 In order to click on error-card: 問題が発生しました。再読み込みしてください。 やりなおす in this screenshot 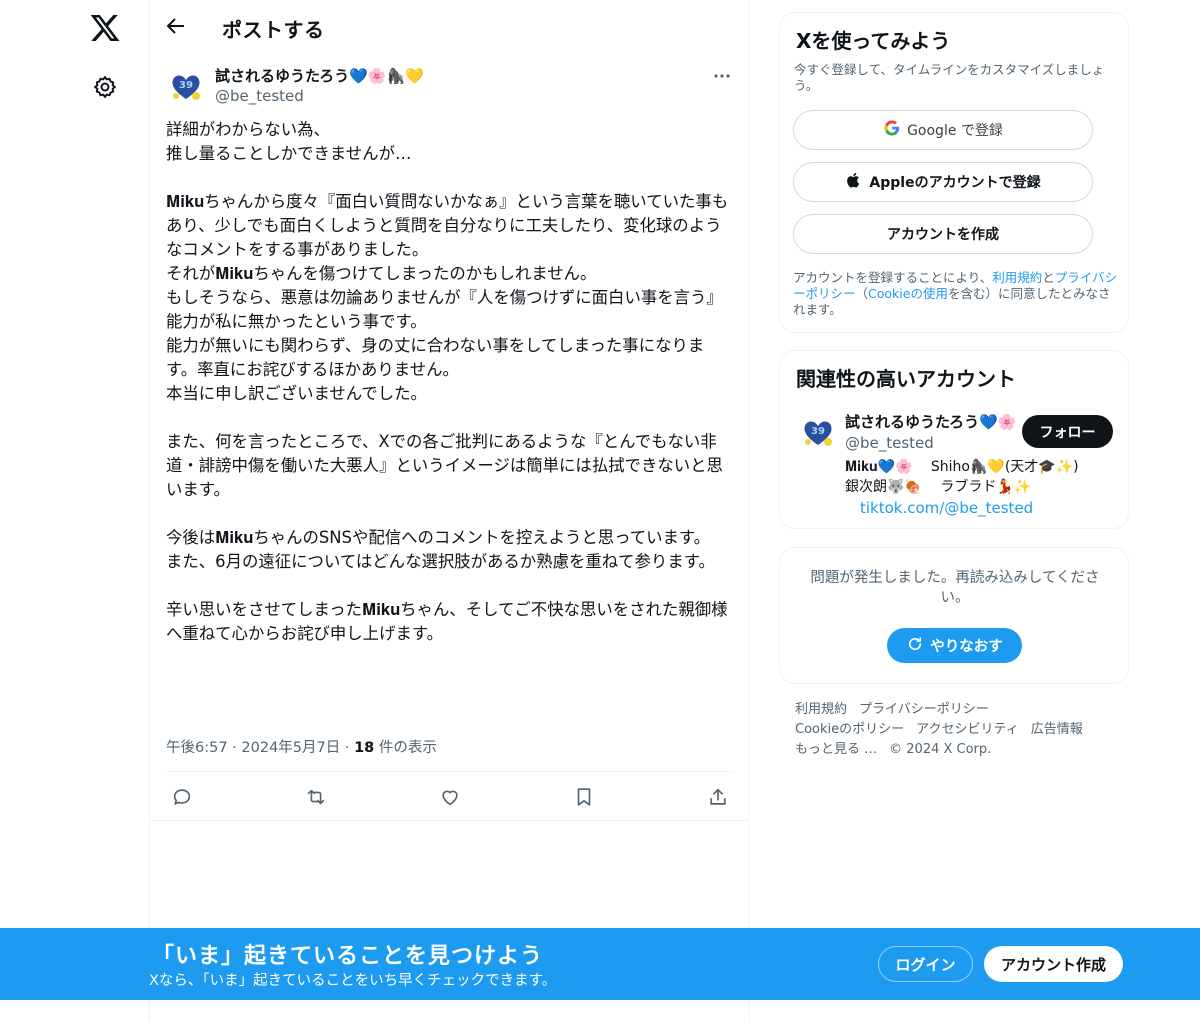, I will do `click(954, 615)`.